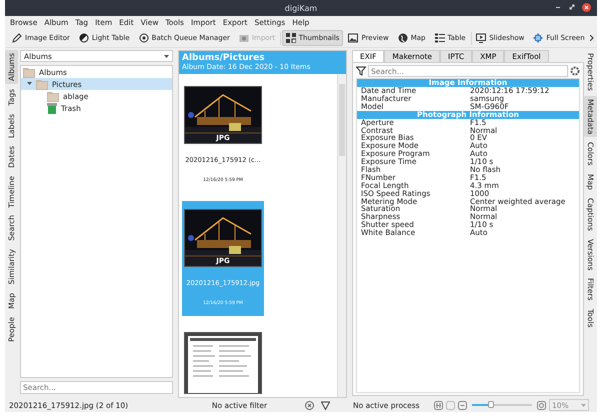 The height and width of the screenshot is (419, 600). I want to click on arrows-icon, so click(538, 38).